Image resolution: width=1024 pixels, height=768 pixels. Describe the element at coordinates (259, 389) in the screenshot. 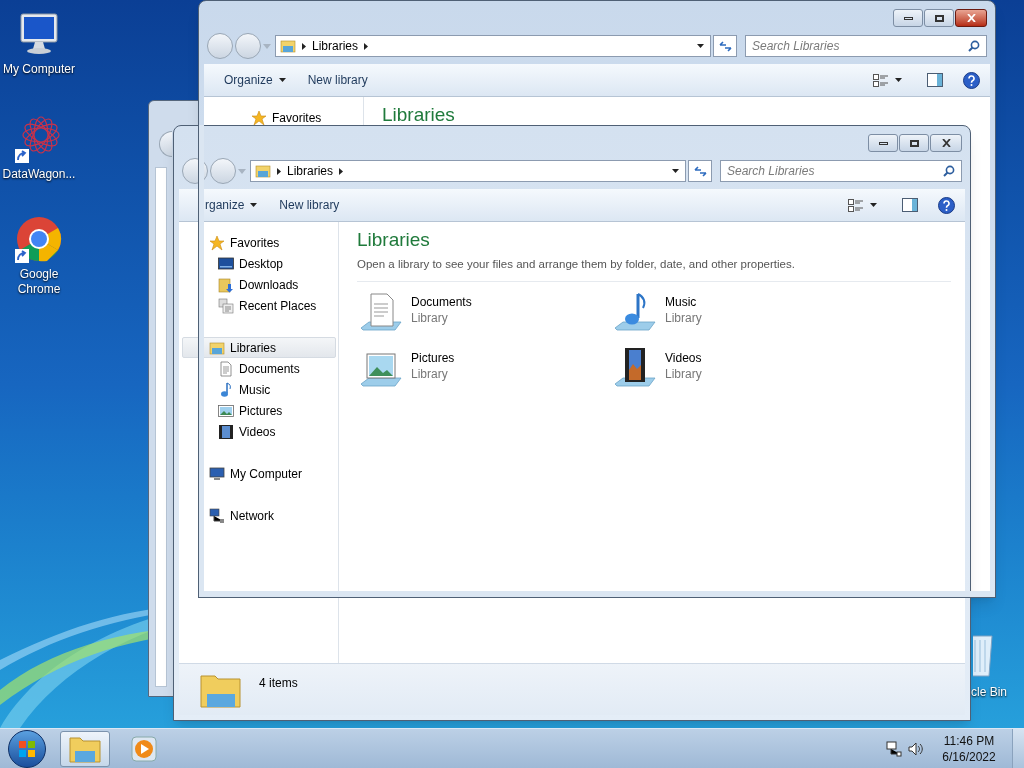

I see `sidebar-item: Music` at that location.